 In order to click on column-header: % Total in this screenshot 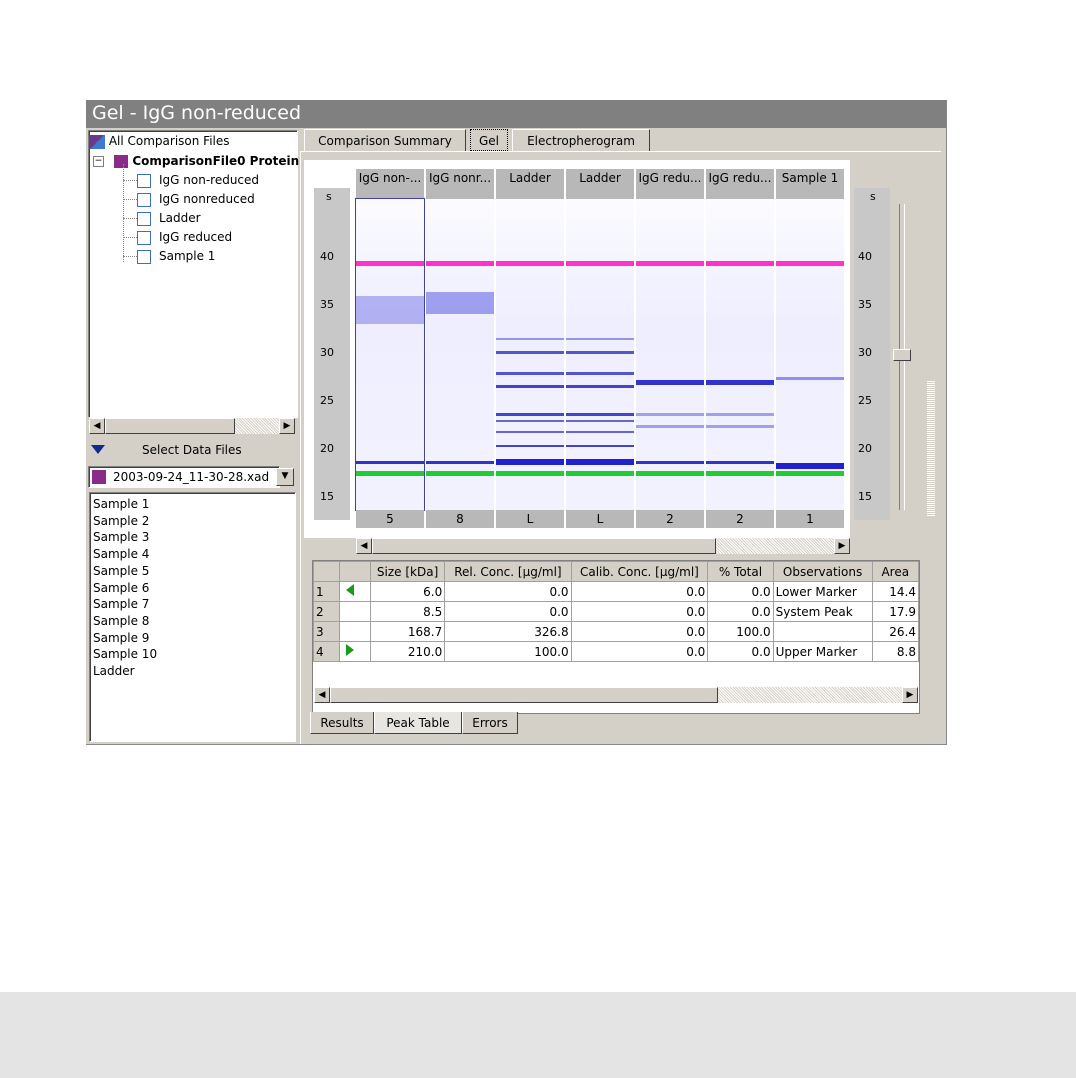, I will do `click(740, 571)`.